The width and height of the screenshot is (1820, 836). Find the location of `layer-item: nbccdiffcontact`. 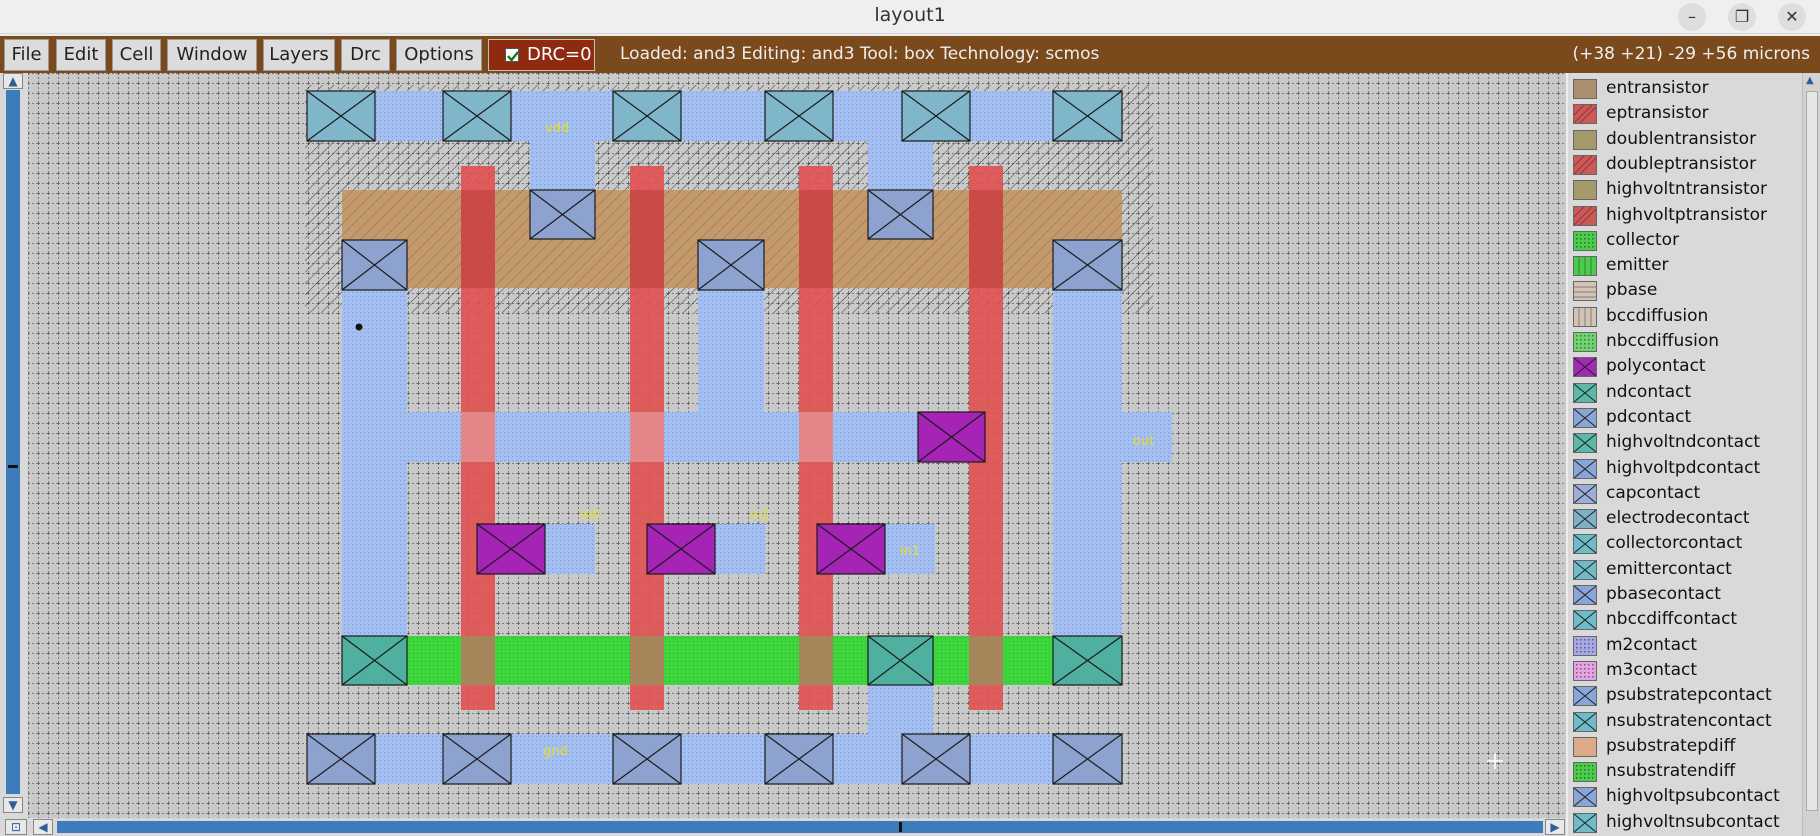

layer-item: nbccdiffcontact is located at coordinates (1683, 619).